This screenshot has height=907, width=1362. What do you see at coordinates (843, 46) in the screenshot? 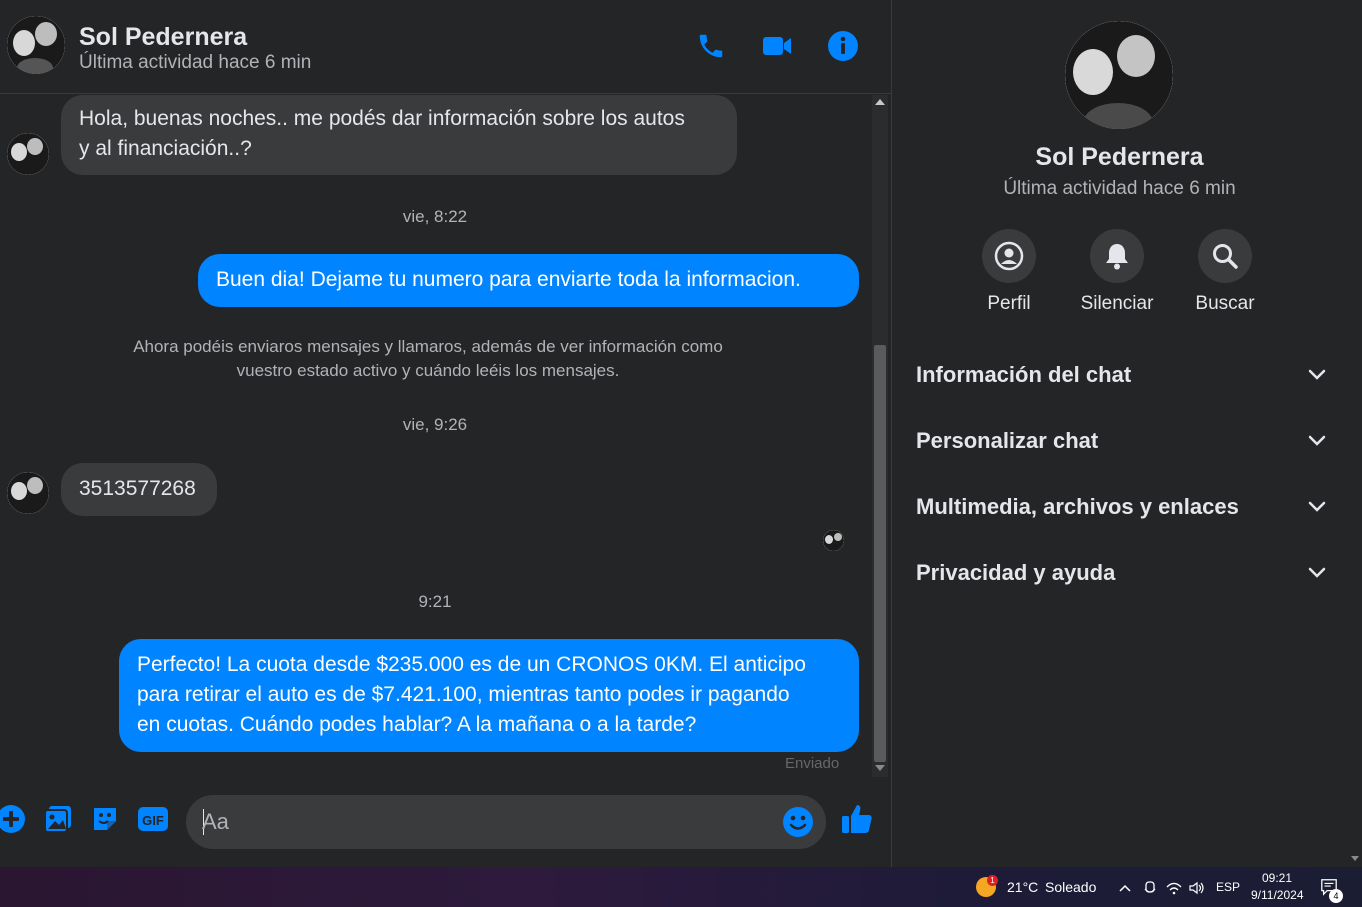
I see `info-icon` at bounding box center [843, 46].